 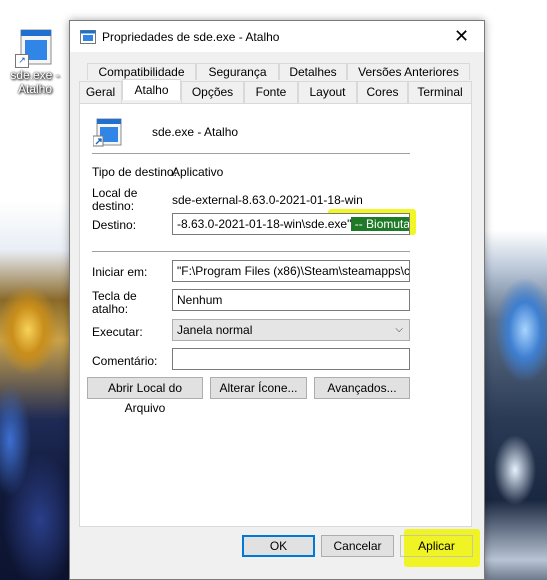 What do you see at coordinates (117, 332) in the screenshot?
I see `executar-label: Executar:` at bounding box center [117, 332].